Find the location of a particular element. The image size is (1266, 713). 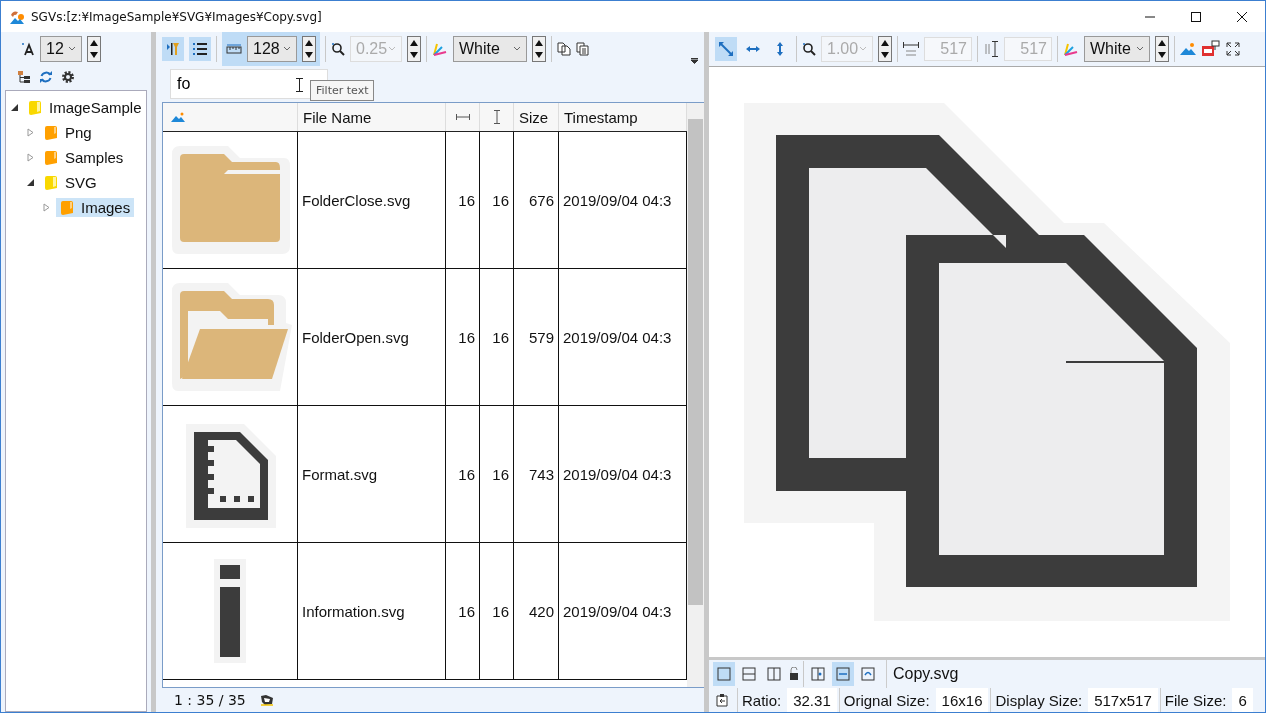

file-name-cell: Format.svg is located at coordinates (372, 474).